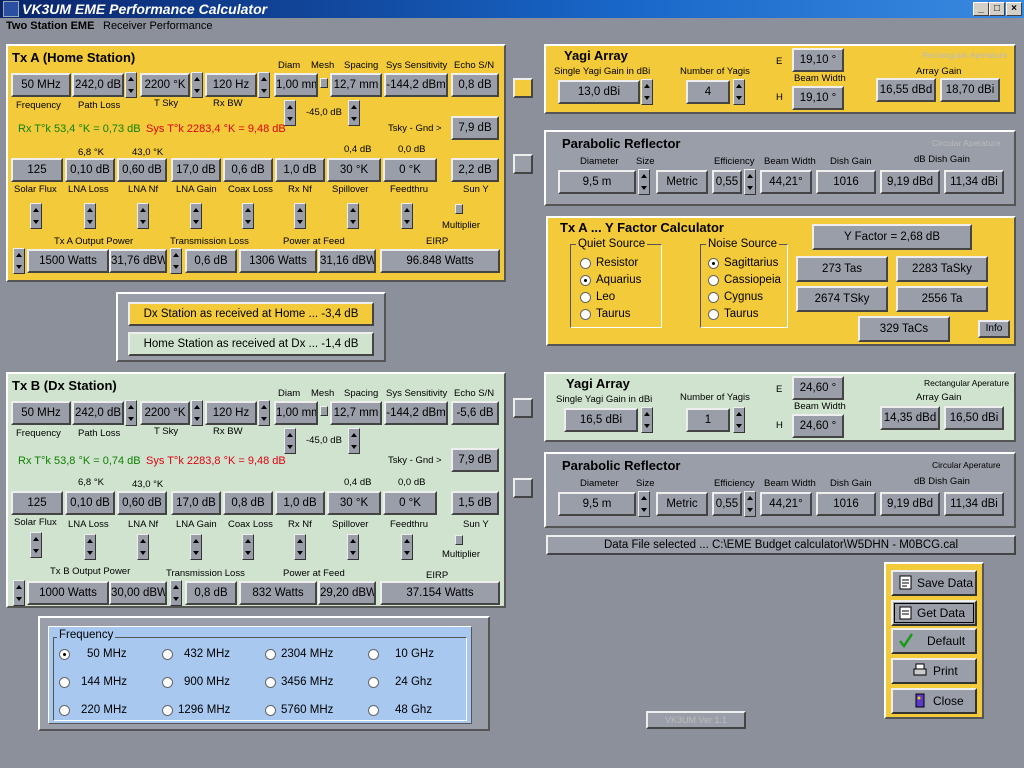 The width and height of the screenshot is (1024, 768). What do you see at coordinates (270, 710) in the screenshot?
I see `freq-5760-radio` at bounding box center [270, 710].